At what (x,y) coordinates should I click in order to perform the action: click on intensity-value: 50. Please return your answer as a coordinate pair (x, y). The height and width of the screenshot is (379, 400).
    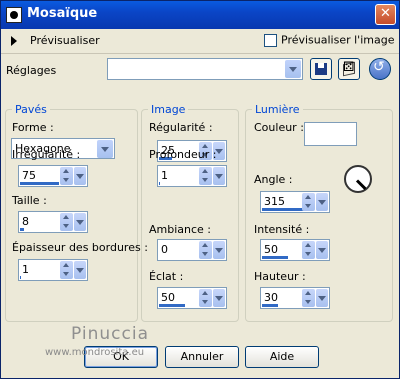
    Looking at the image, I should click on (271, 249).